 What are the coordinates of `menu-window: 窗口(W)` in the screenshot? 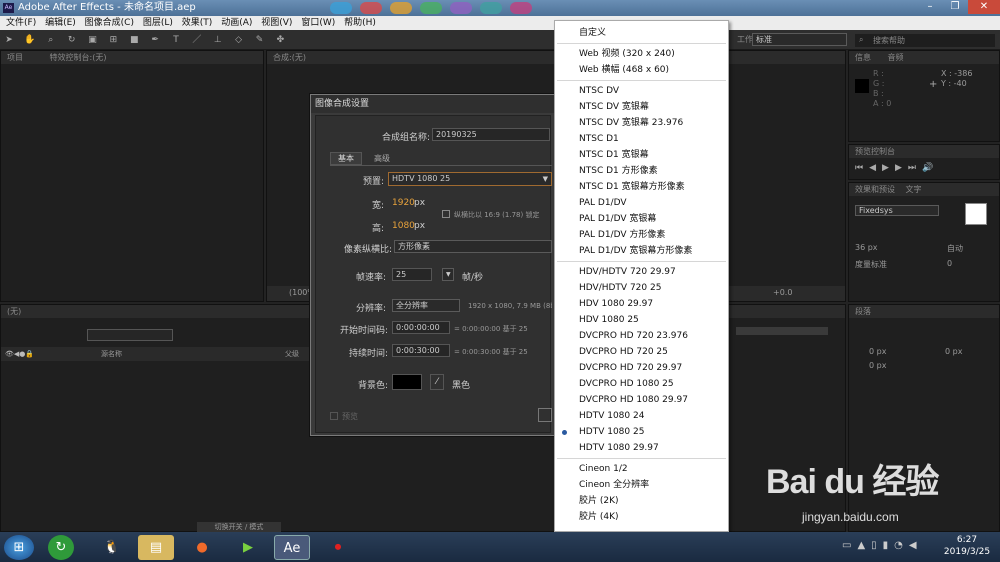 It's located at (318, 23).